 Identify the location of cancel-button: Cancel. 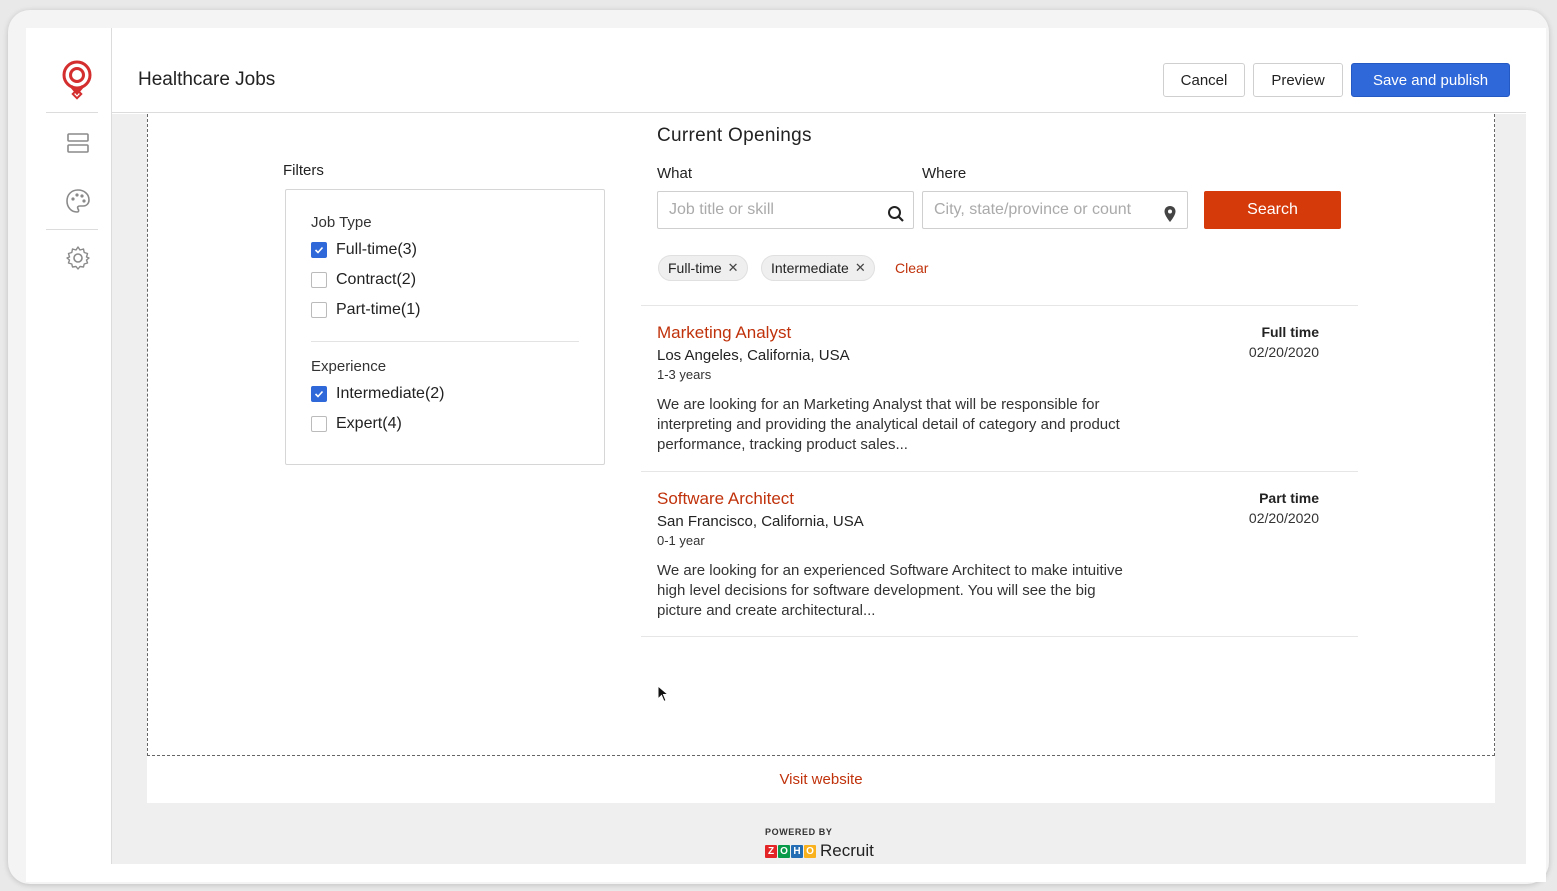
(1204, 80).